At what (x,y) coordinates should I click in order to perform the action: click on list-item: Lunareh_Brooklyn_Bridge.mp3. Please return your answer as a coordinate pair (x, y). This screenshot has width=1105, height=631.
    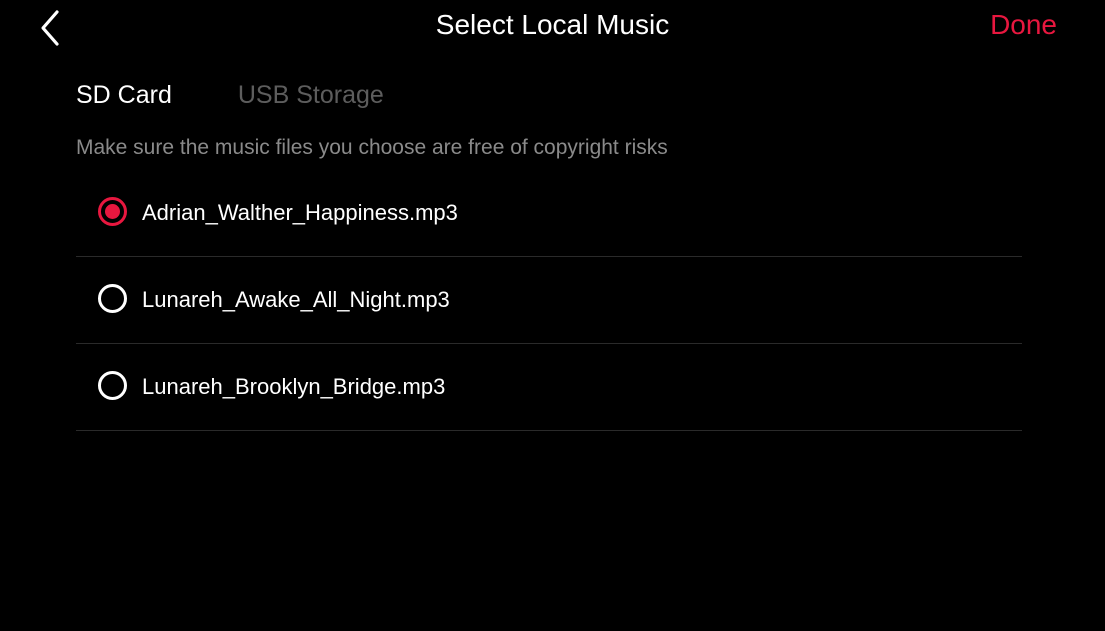
    Looking at the image, I should click on (549, 387).